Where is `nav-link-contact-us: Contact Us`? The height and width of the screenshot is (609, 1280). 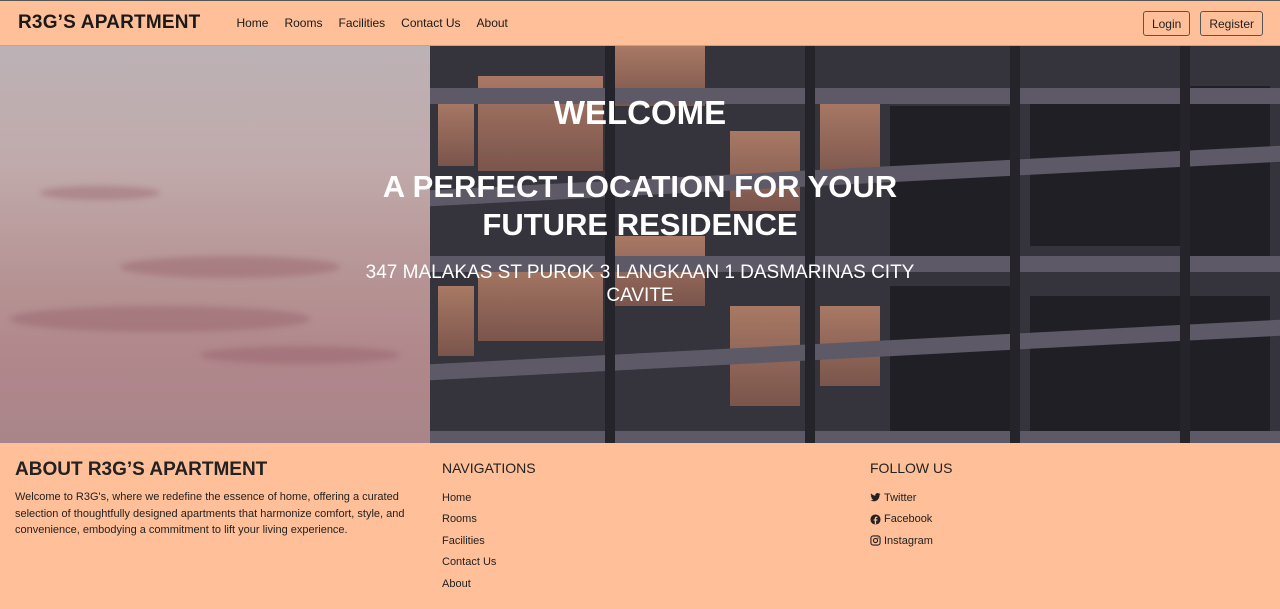
nav-link-contact-us: Contact Us is located at coordinates (430, 23).